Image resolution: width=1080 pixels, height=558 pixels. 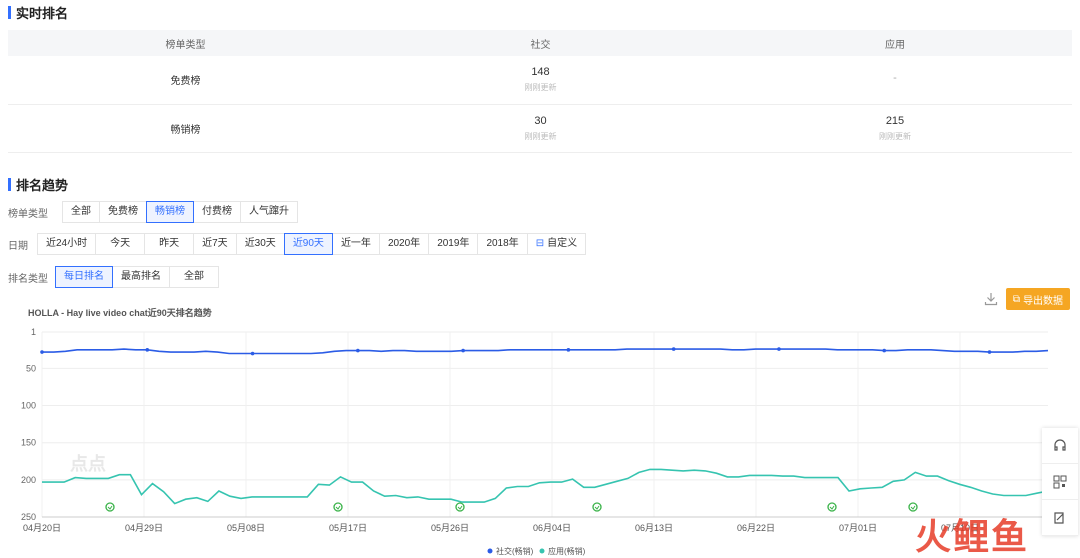 What do you see at coordinates (123, 212) in the screenshot?
I see `list-type-option-free: 免费榜` at bounding box center [123, 212].